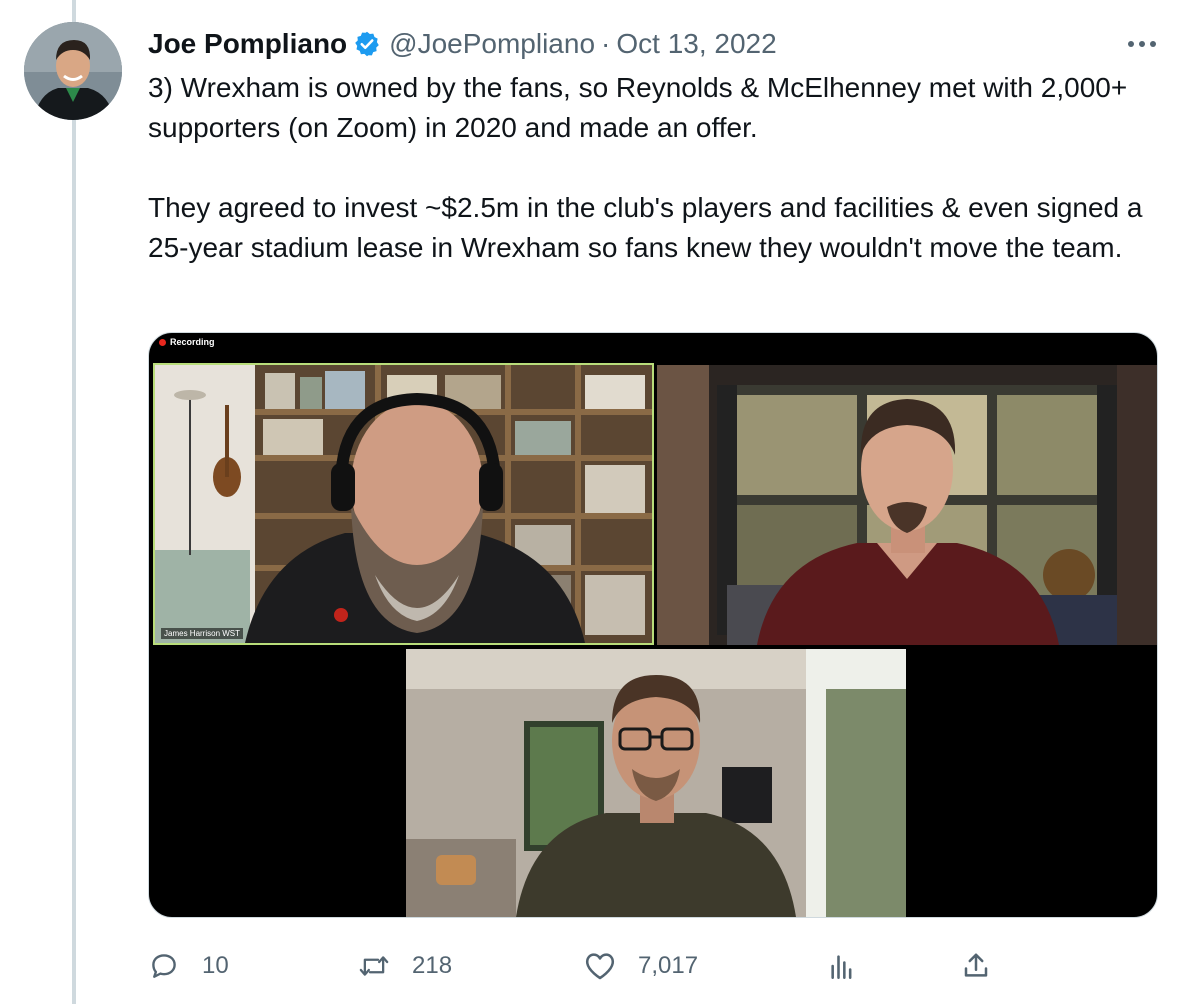 The height and width of the screenshot is (1004, 1192). What do you see at coordinates (202, 633) in the screenshot?
I see `participant-name-label: James Harrison WST` at bounding box center [202, 633].